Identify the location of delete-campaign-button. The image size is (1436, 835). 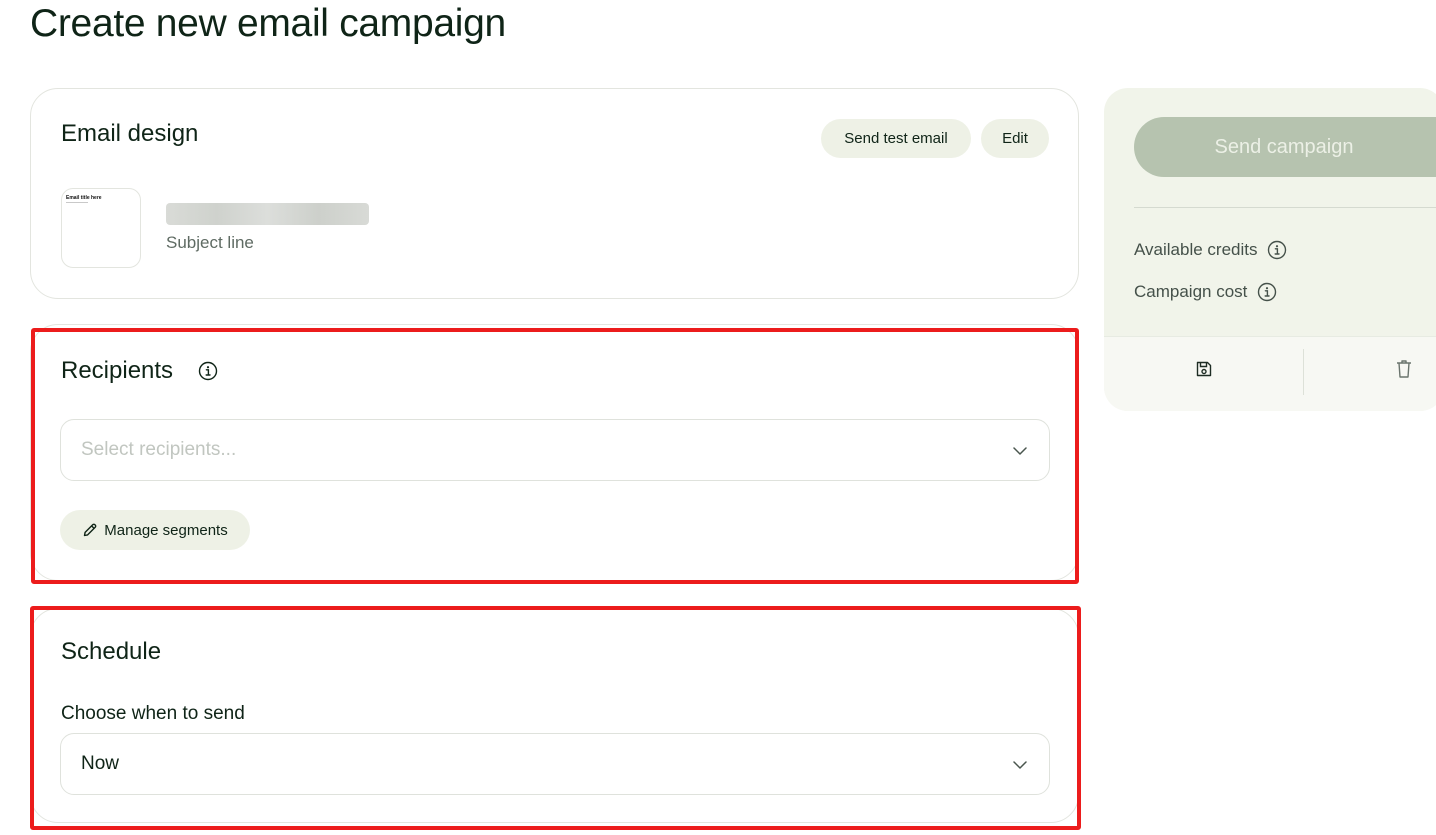
(1404, 369).